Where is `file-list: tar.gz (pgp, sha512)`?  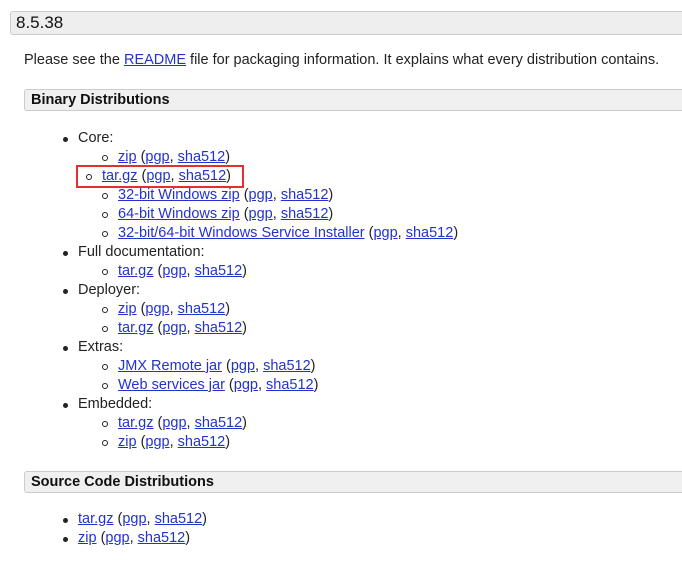
file-list: tar.gz (pgp, sha512) is located at coordinates (229, 271).